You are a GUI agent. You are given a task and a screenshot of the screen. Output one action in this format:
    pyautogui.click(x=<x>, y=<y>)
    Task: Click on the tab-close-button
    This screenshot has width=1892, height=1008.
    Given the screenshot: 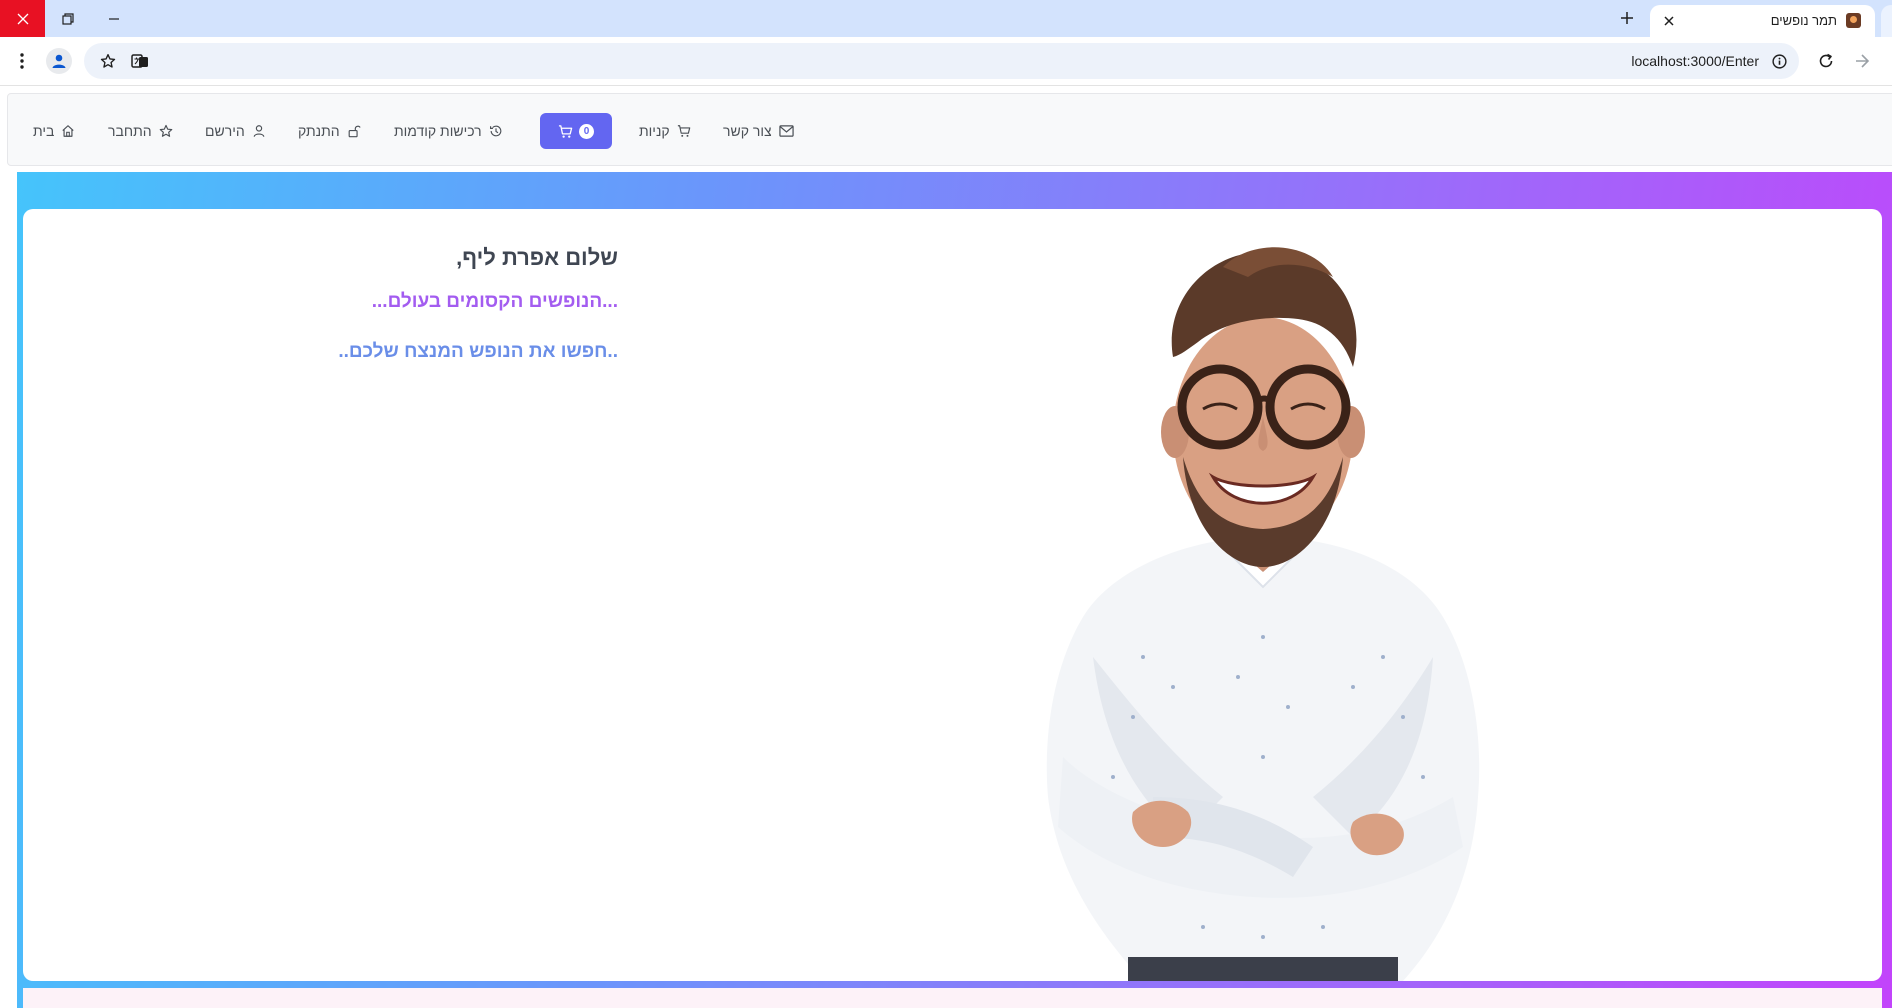 What is the action you would take?
    pyautogui.click(x=1669, y=21)
    